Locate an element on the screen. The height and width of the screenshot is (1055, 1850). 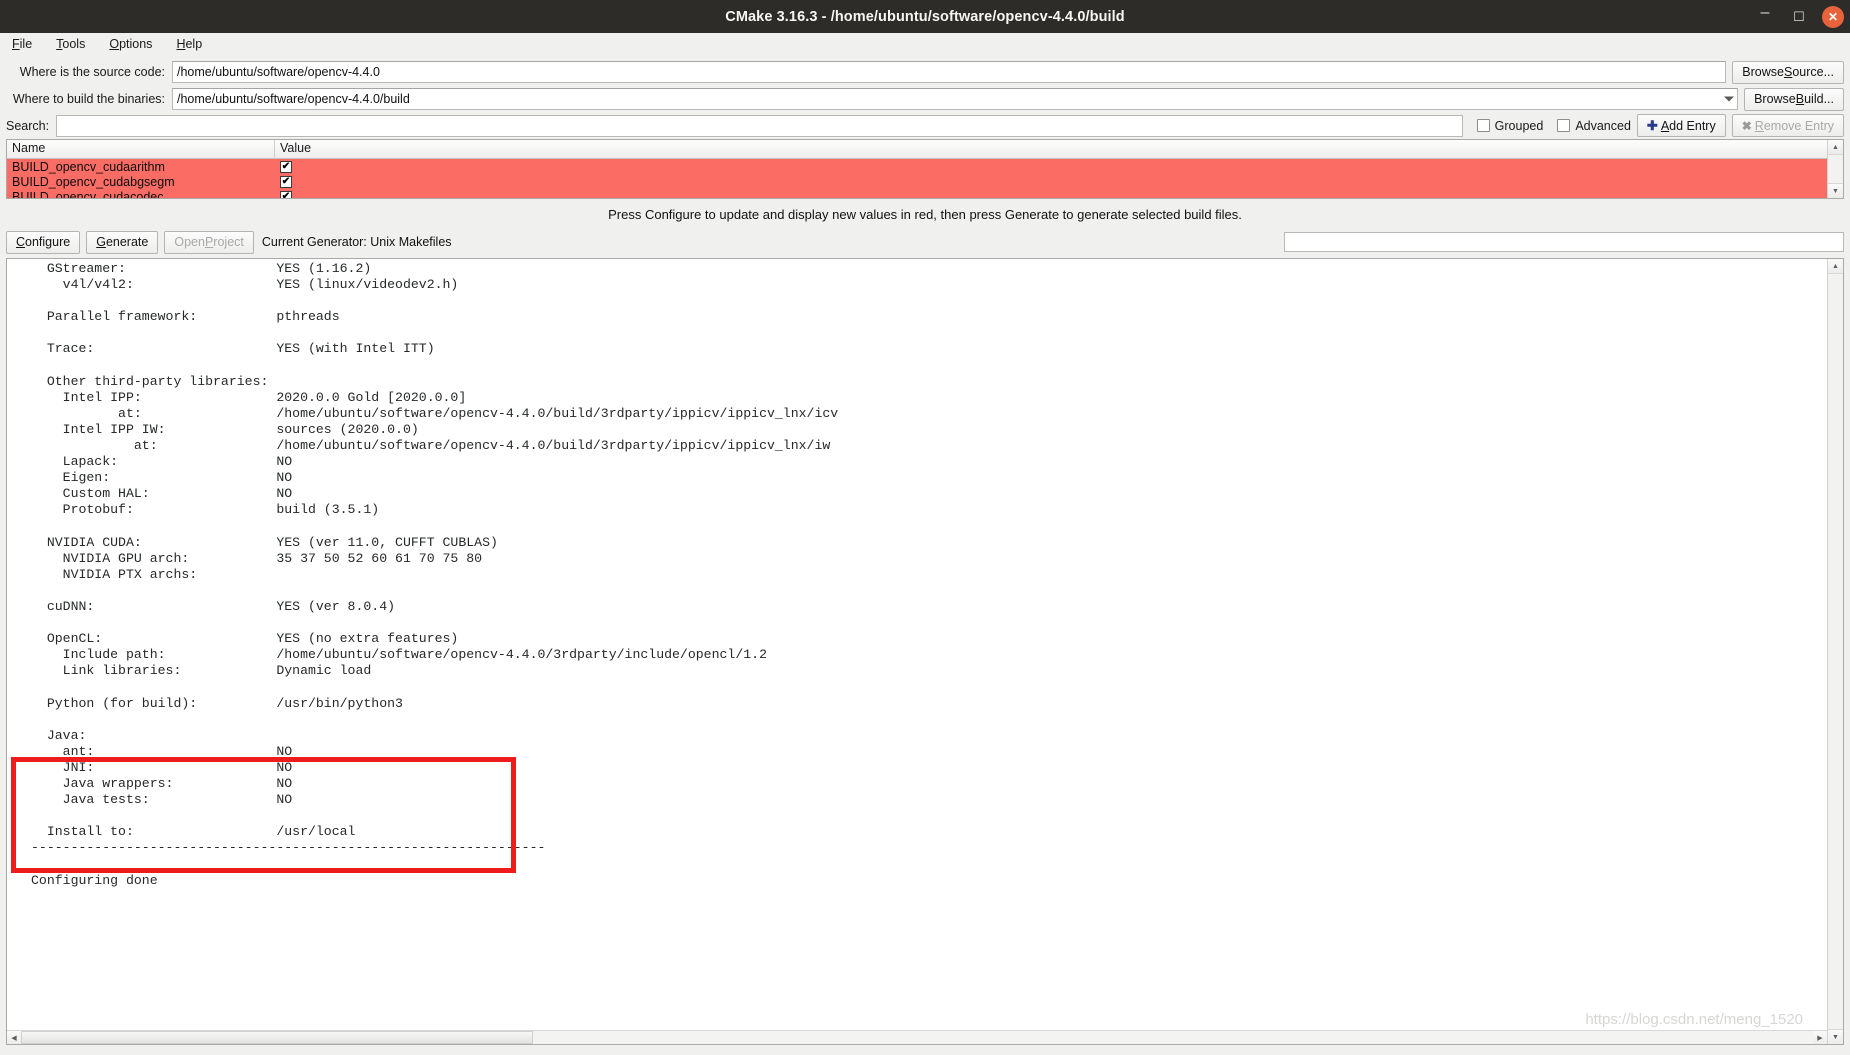
grouped-checkbox-label: Grouped is located at coordinates (1519, 125).